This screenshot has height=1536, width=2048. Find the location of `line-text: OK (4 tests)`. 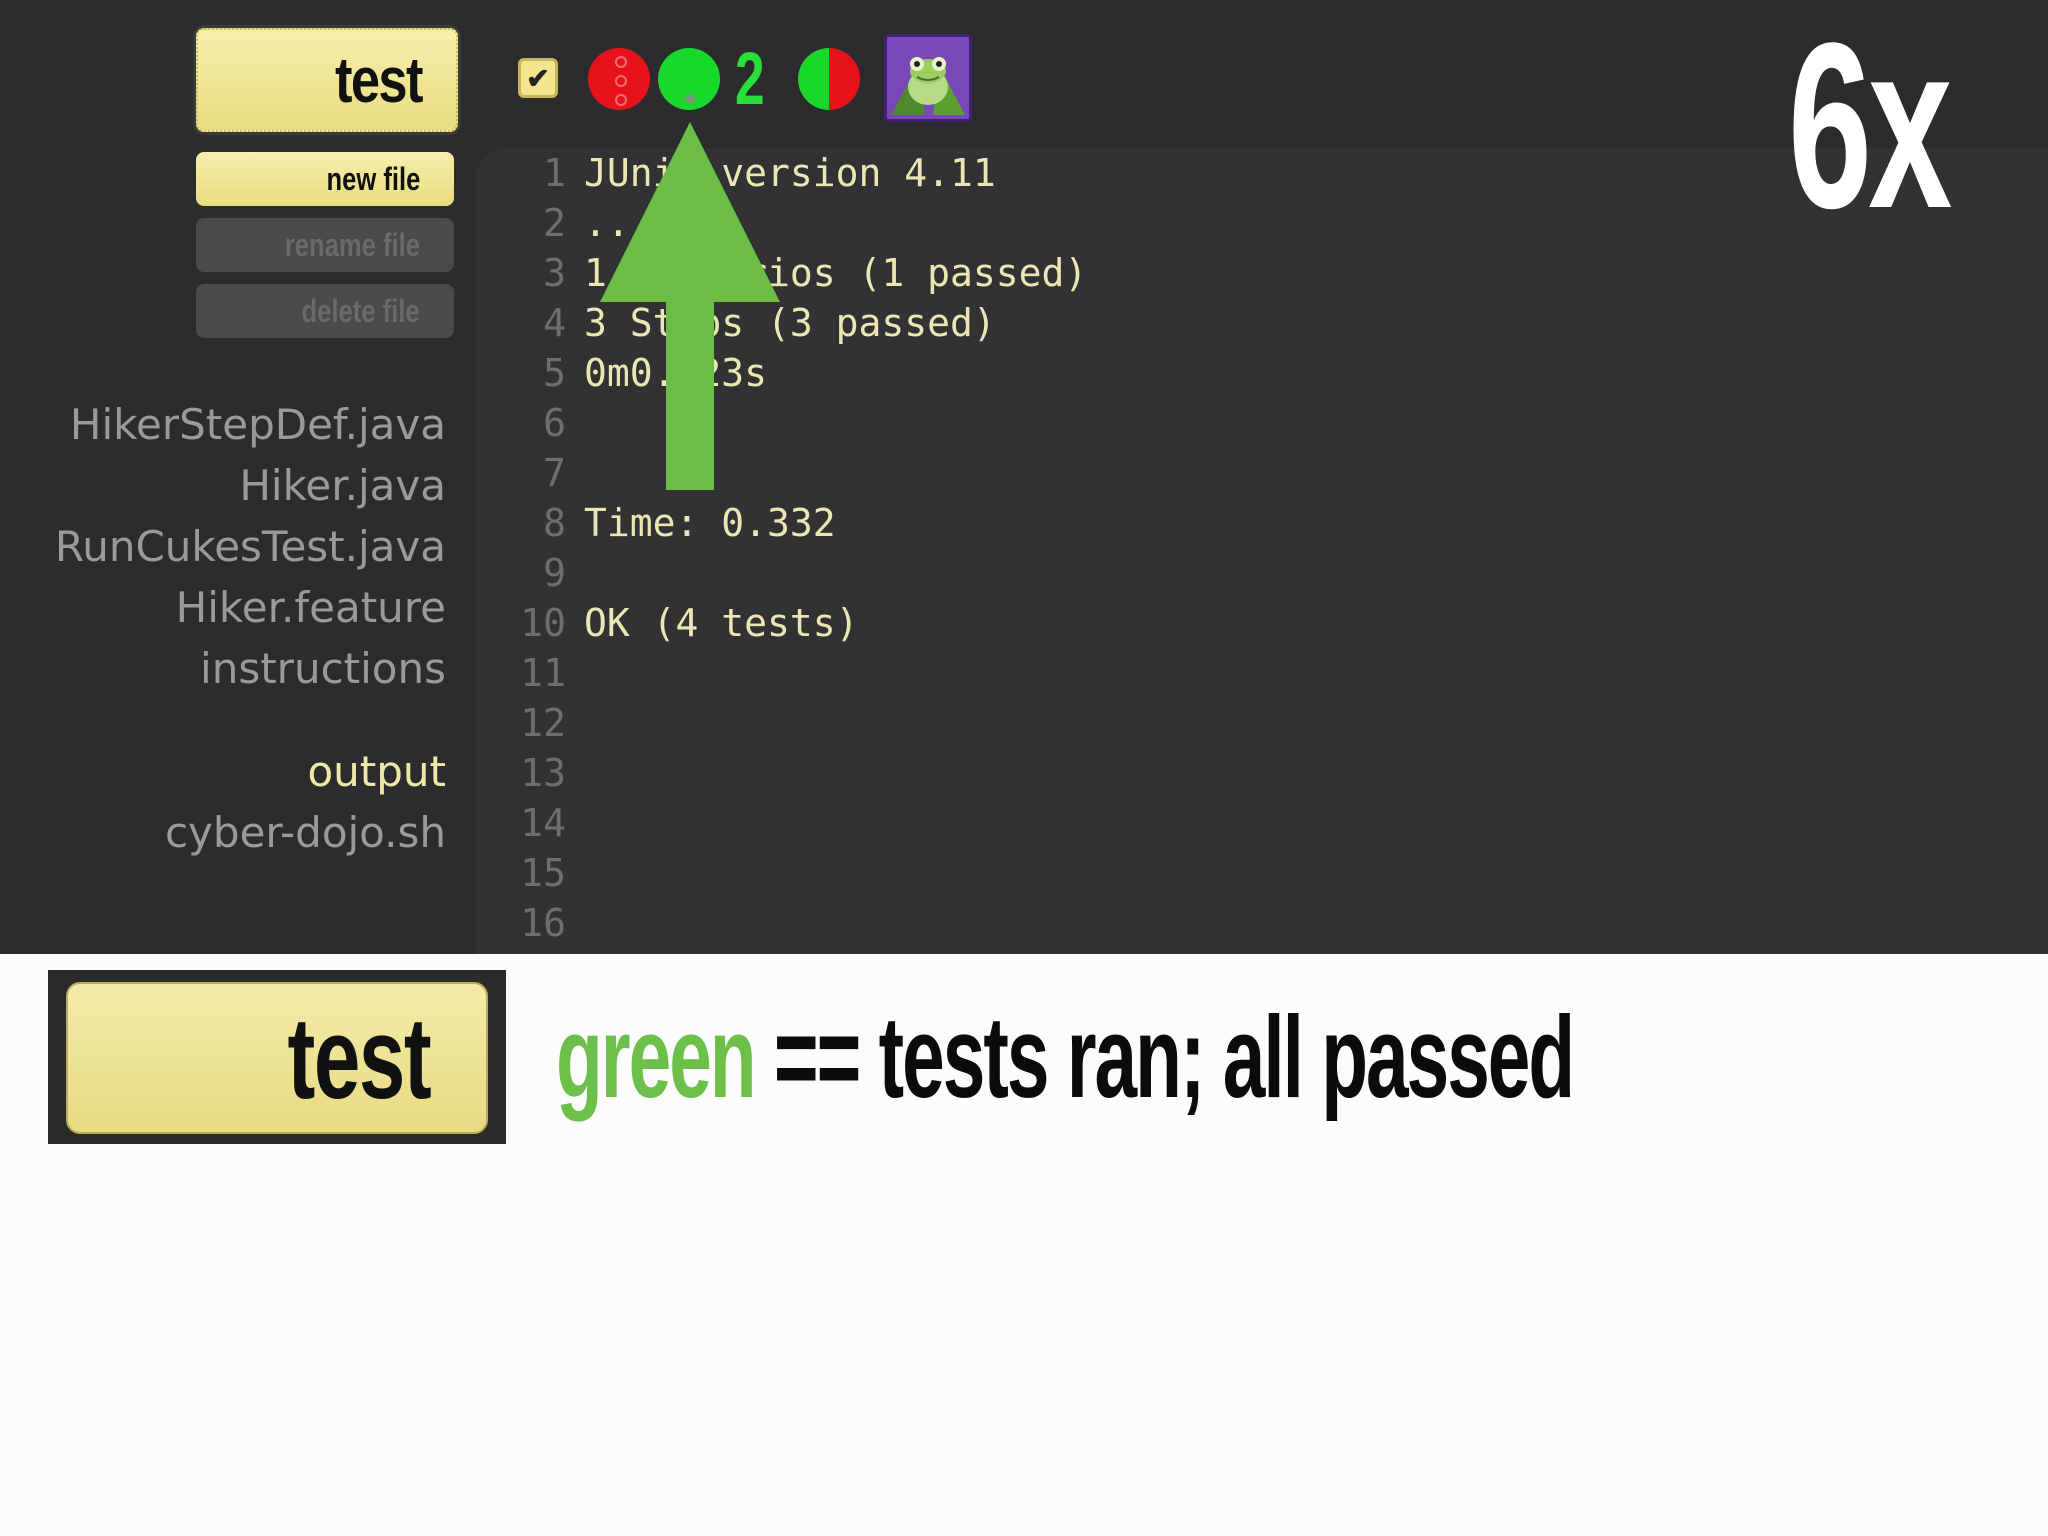

line-text: OK (4 tests) is located at coordinates (721, 623).